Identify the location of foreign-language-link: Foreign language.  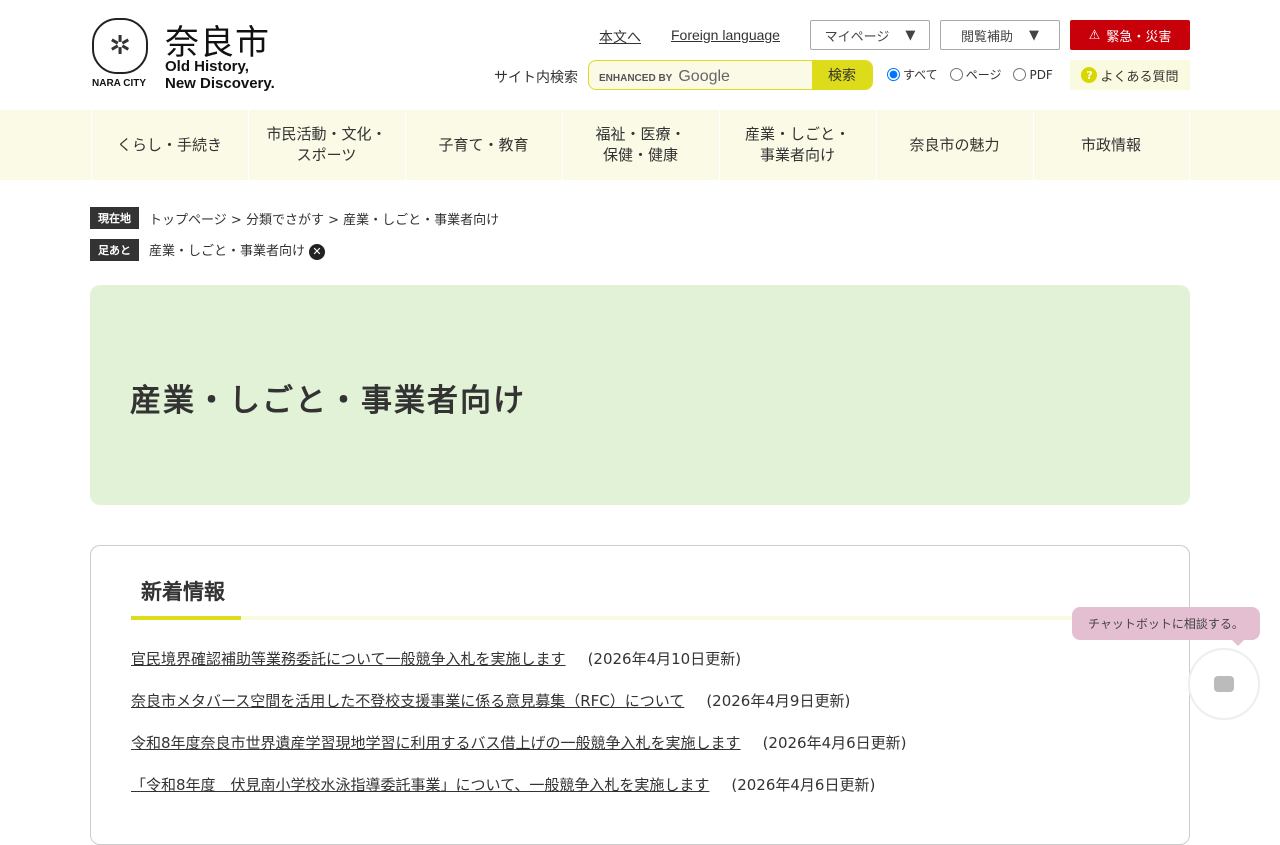
(725, 35).